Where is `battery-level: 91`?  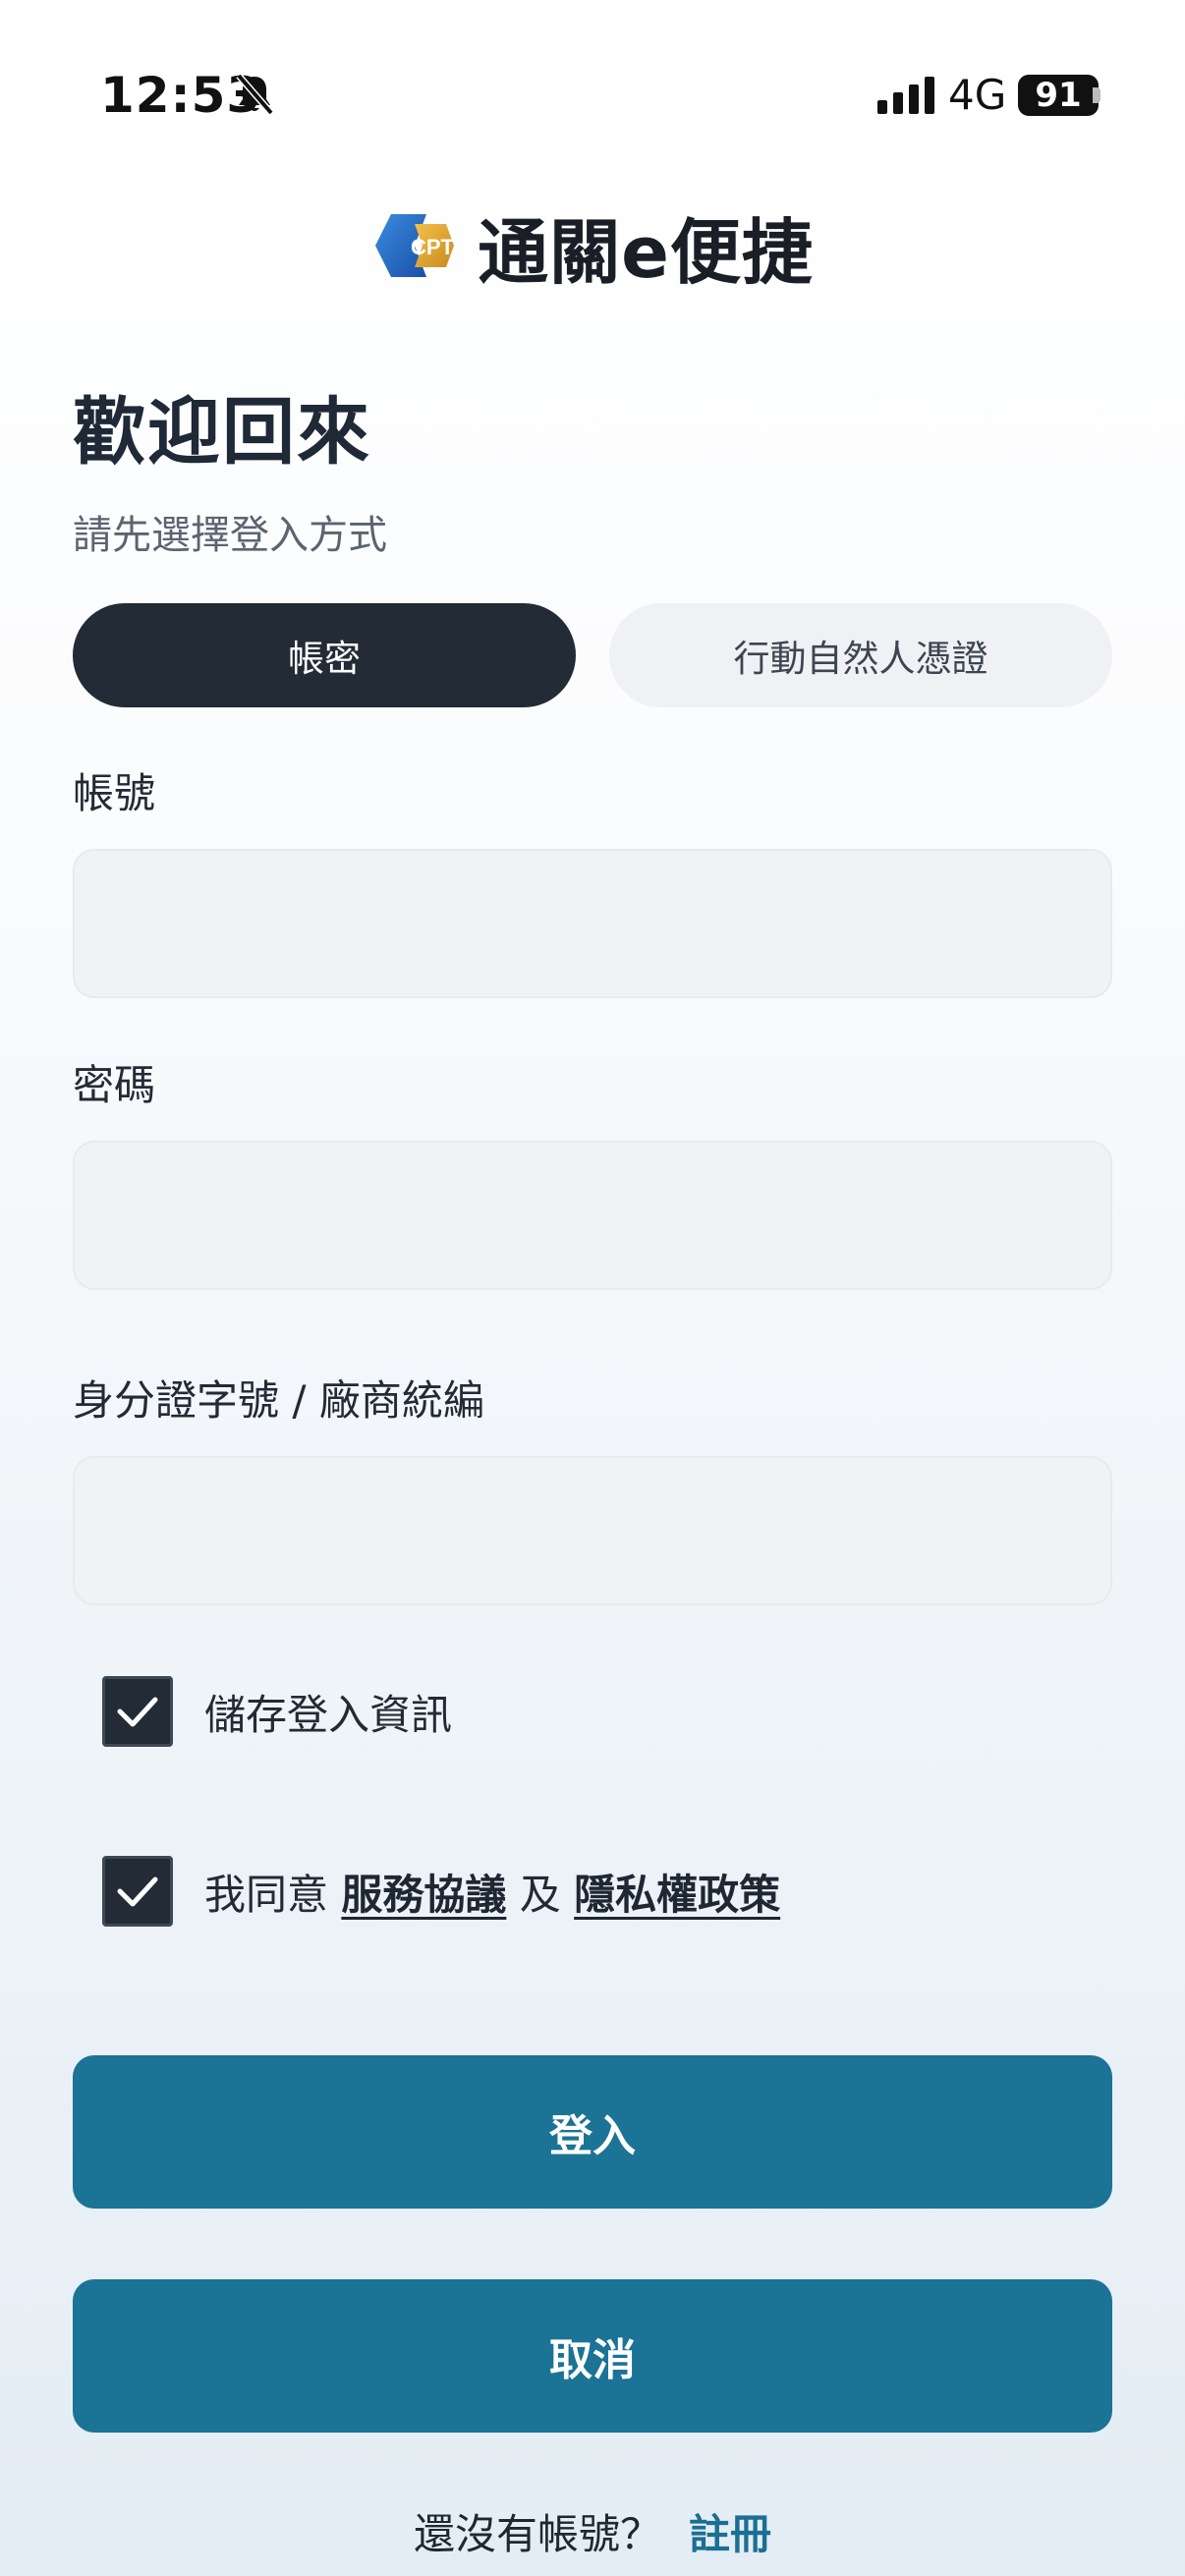 battery-level: 91 is located at coordinates (1058, 95).